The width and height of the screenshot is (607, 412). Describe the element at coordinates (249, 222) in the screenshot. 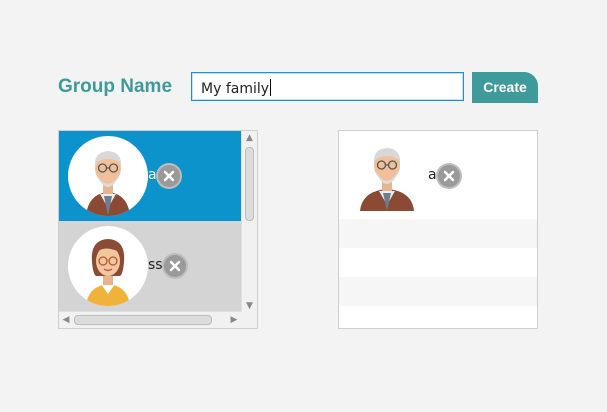

I see `vertical-scrollbar: ▲ ▼` at that location.